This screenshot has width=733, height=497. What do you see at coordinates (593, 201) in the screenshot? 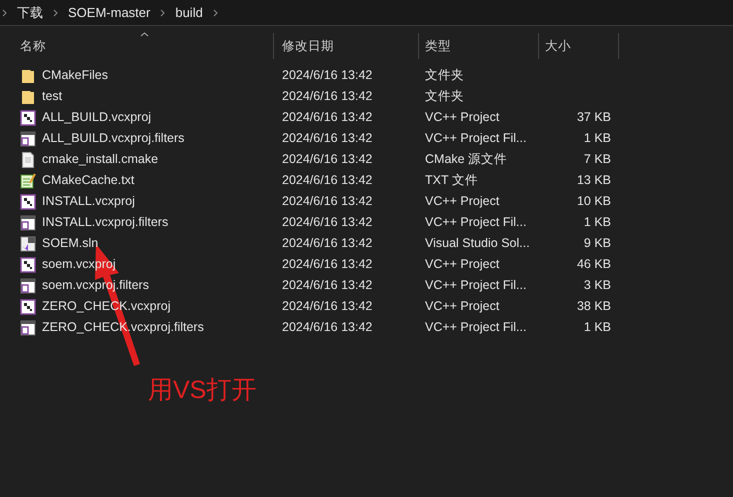
I see `file-size: 10 KB` at bounding box center [593, 201].